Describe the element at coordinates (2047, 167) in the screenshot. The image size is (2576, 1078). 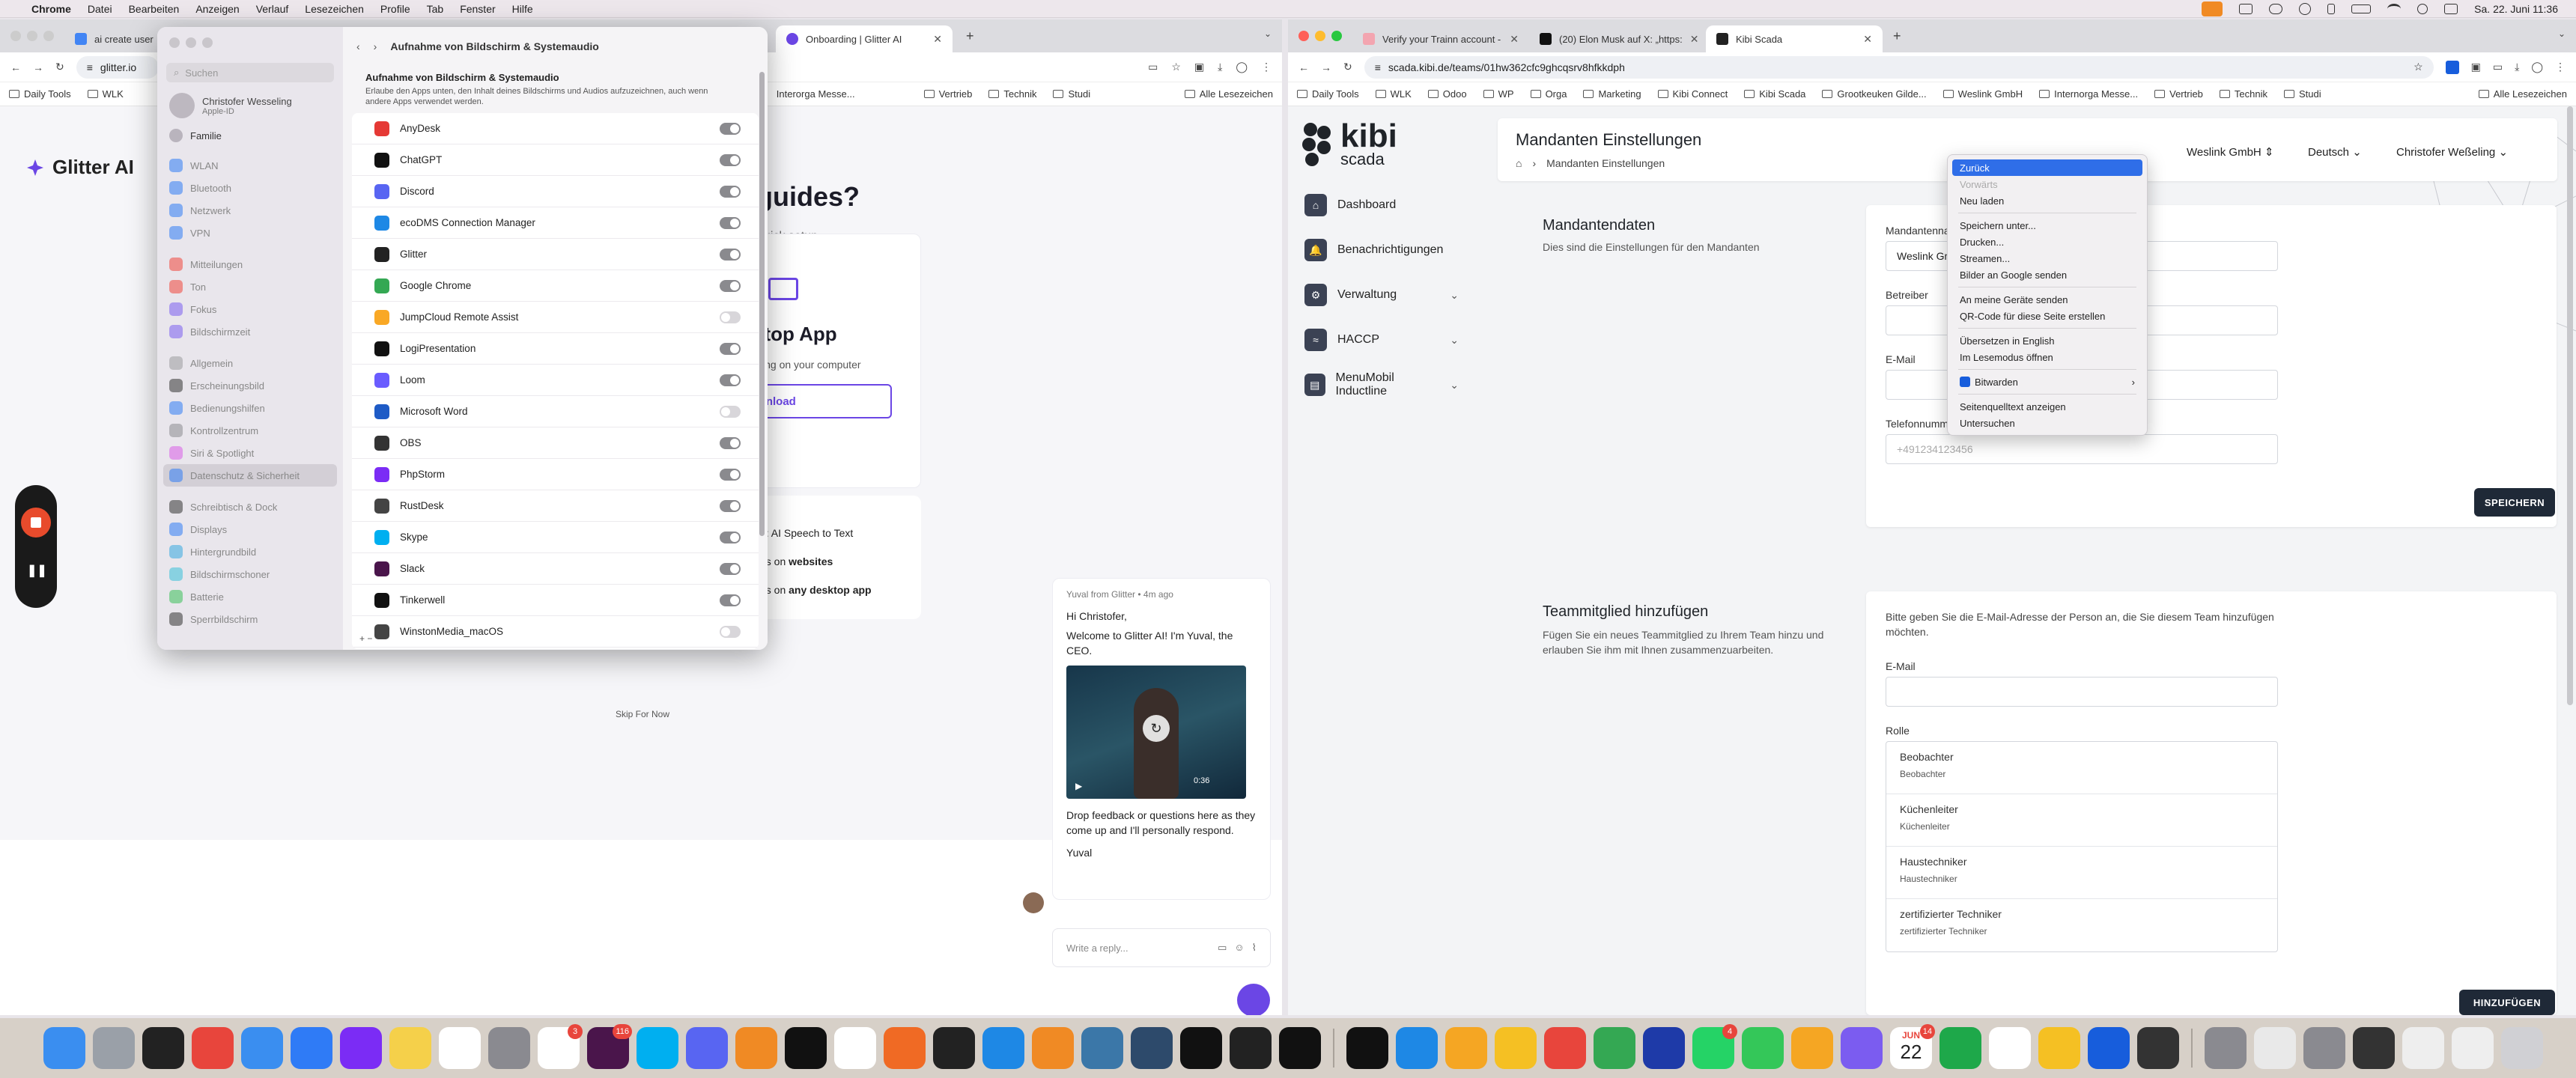
I see `context-item-zuru-ck: Zurück` at that location.